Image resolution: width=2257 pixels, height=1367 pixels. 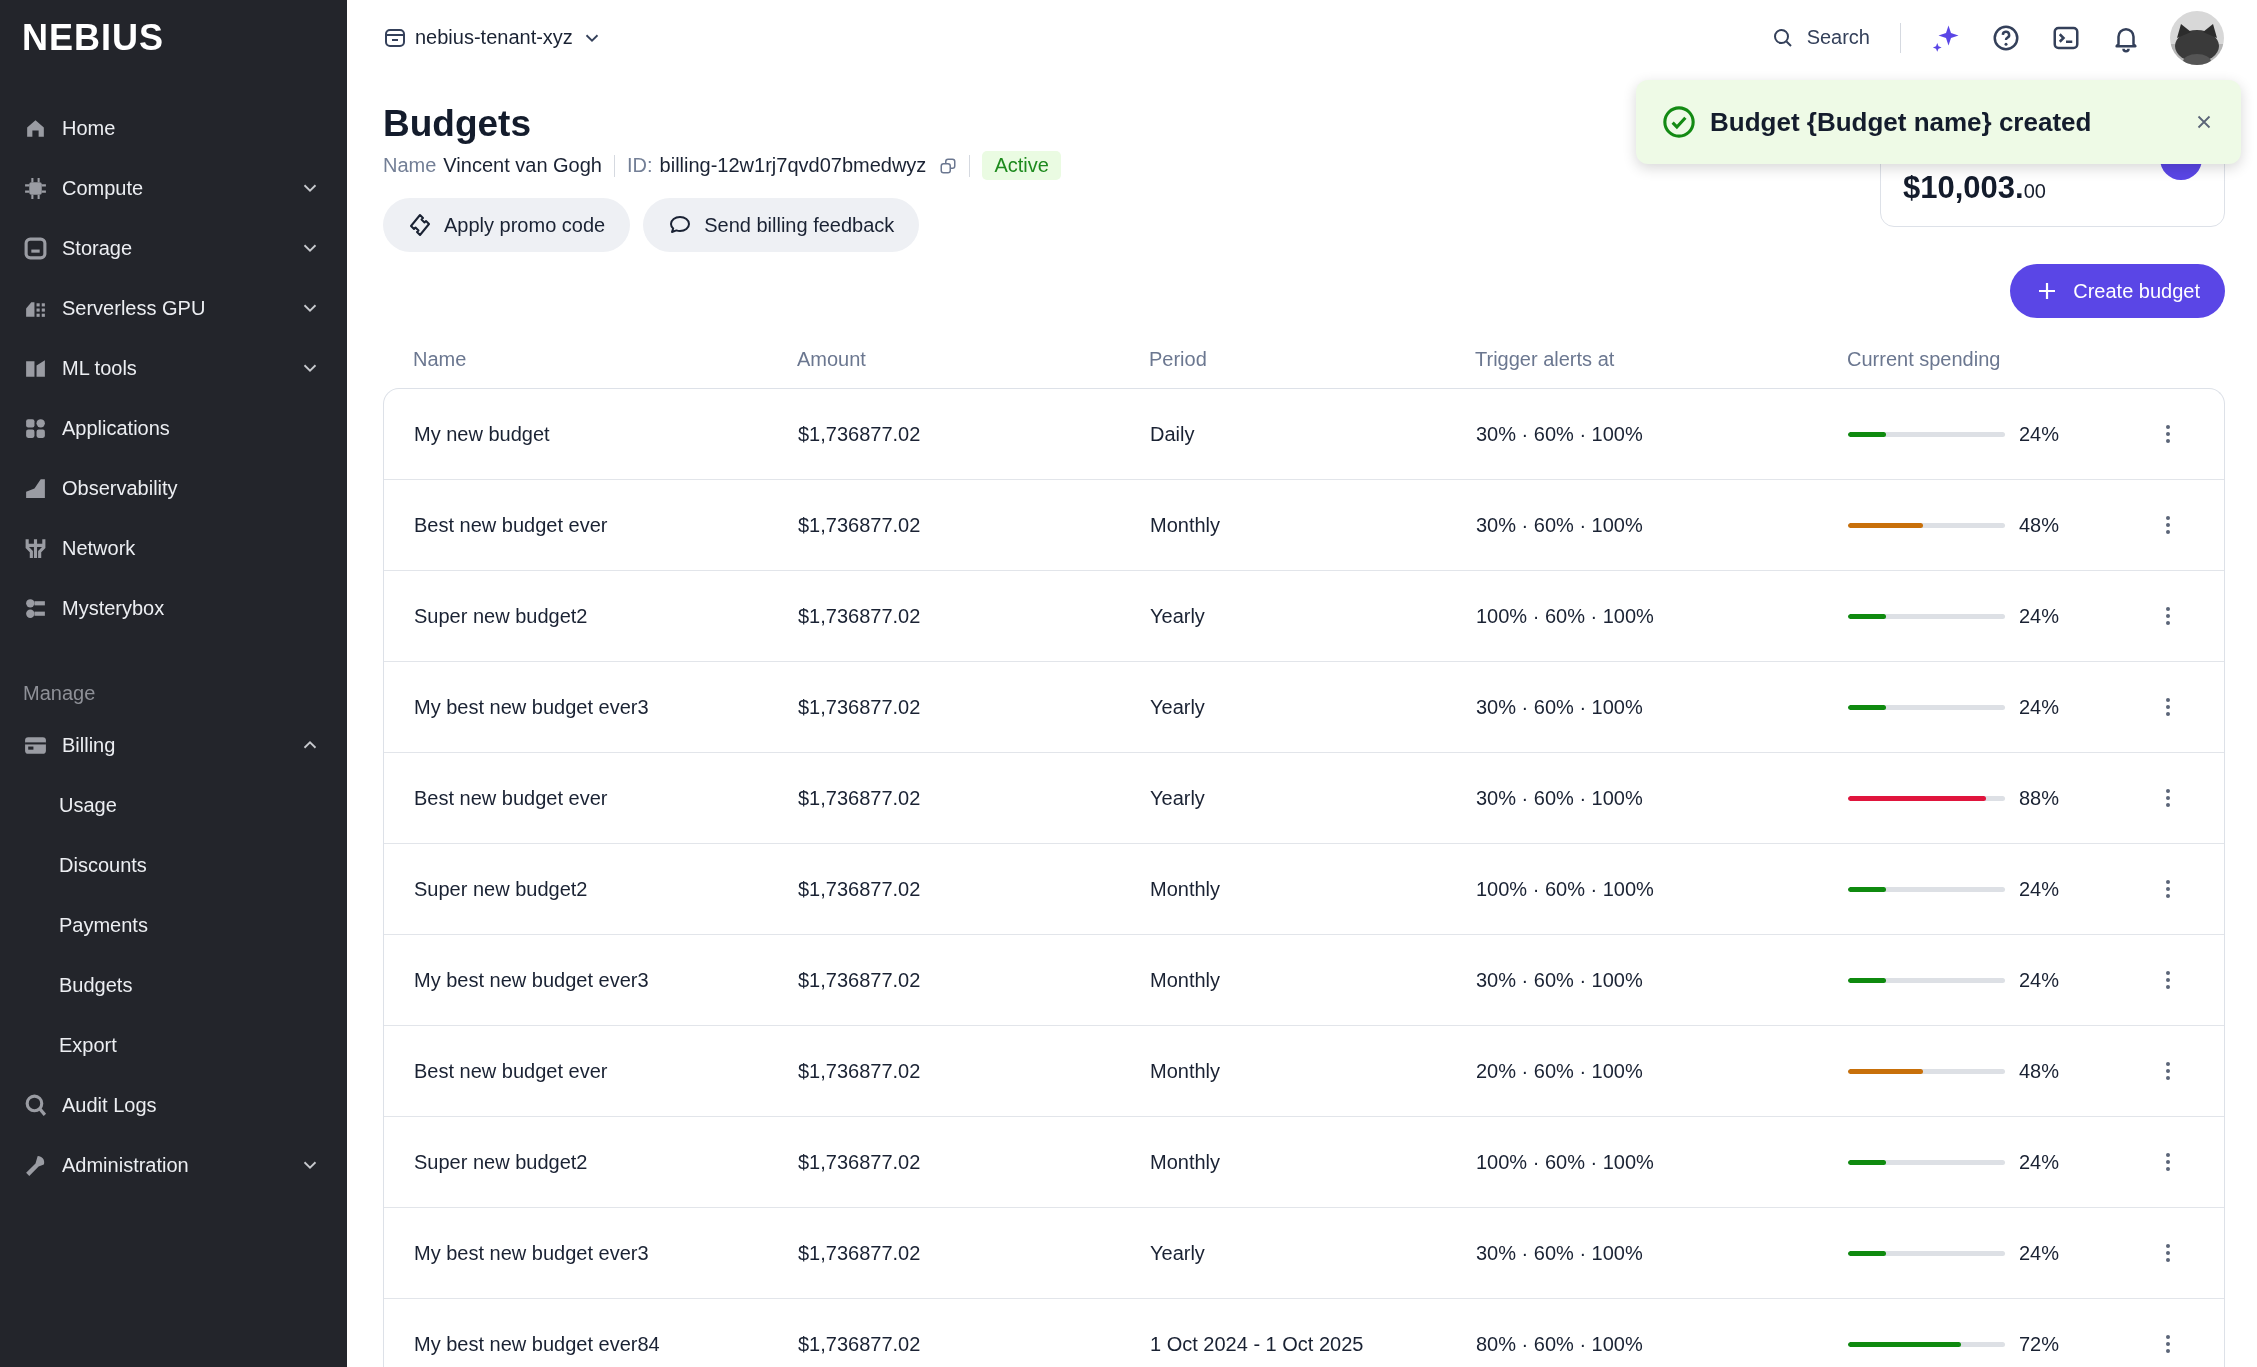 What do you see at coordinates (1560, 1344) in the screenshot?
I see `table-cell-text: 80% · 60% · 100%` at bounding box center [1560, 1344].